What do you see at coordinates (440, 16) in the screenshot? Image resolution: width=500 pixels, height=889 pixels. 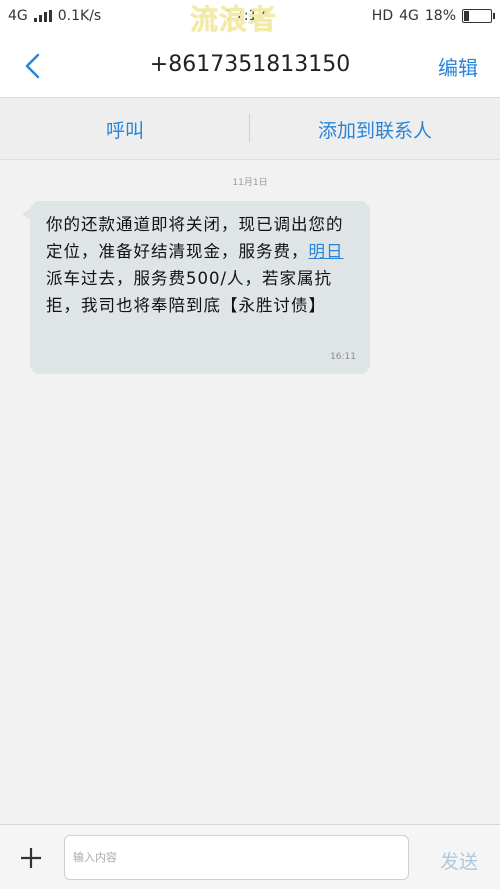 I see `battery-percent: 18%` at bounding box center [440, 16].